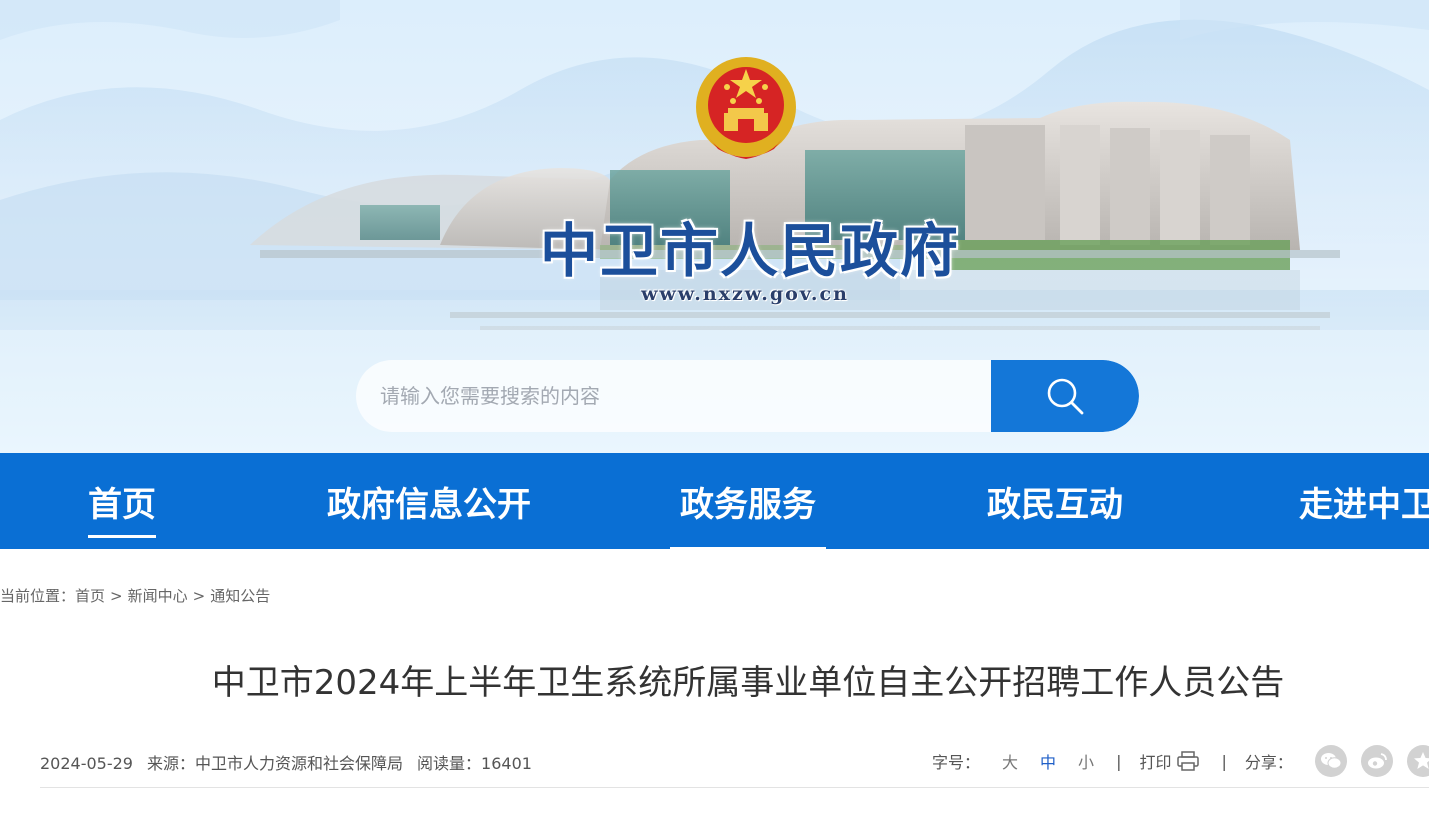 Image resolution: width=1429 pixels, height=835 pixels. I want to click on printer-icon, so click(1188, 761).